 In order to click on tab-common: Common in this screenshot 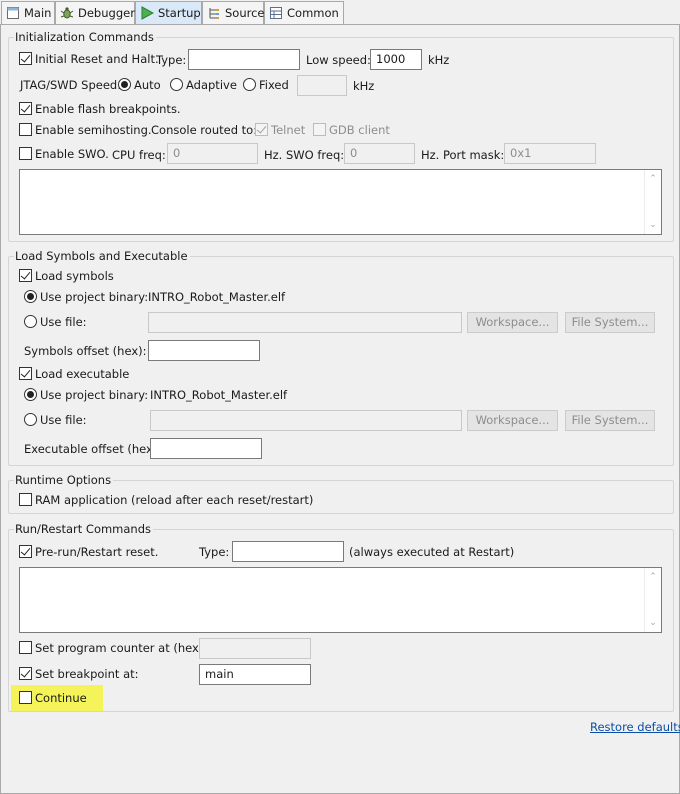, I will do `click(304, 12)`.